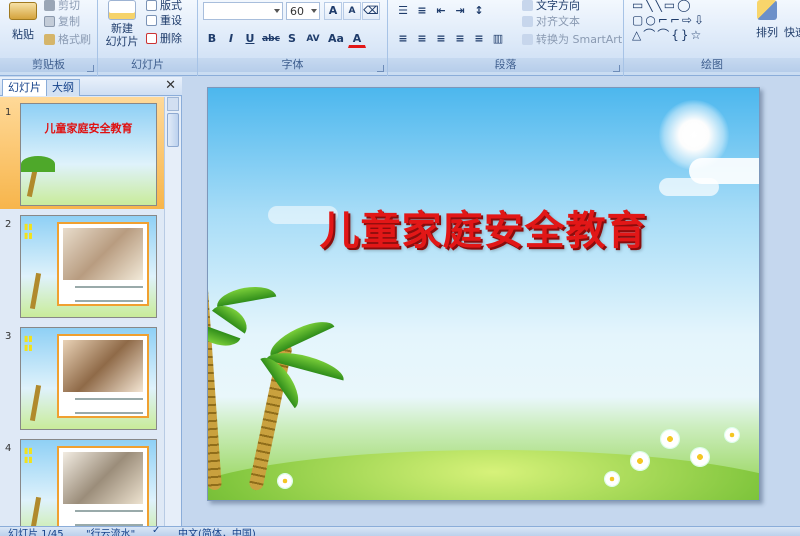  What do you see at coordinates (712, 65) in the screenshot?
I see `drawing-group-label: 绘图` at bounding box center [712, 65].